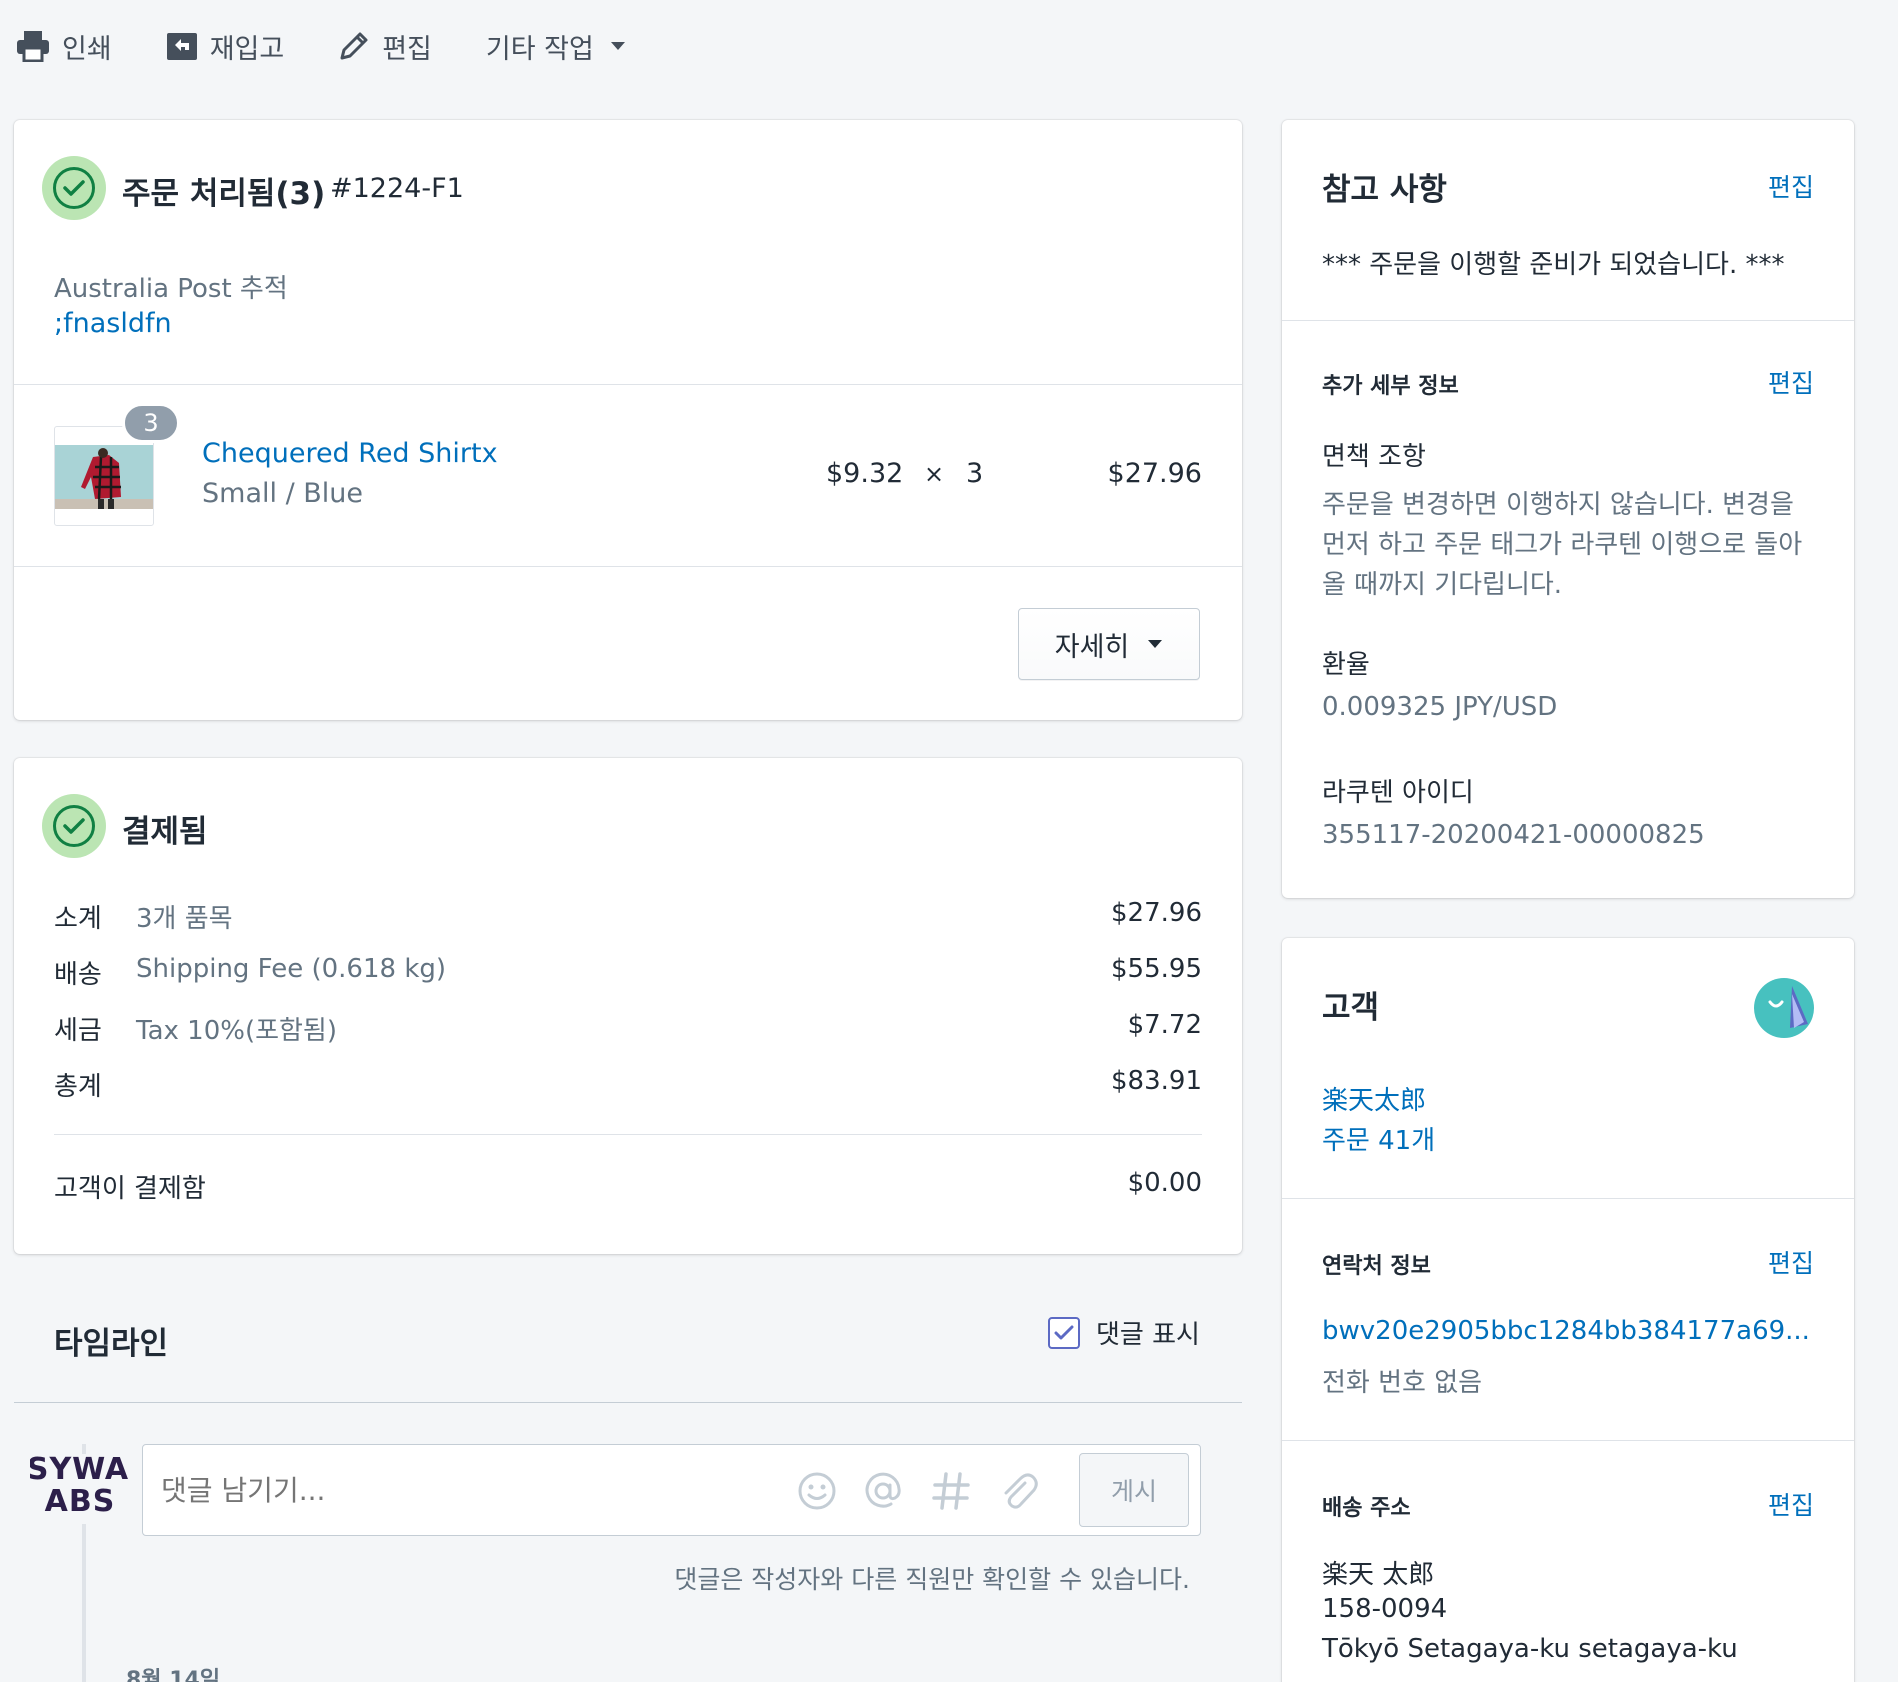 The image size is (1898, 1682). What do you see at coordinates (1558, 505) in the screenshot?
I see `disclaimer-line-1: 주문을 변경하면 이행하지 않습니다. 변경을` at bounding box center [1558, 505].